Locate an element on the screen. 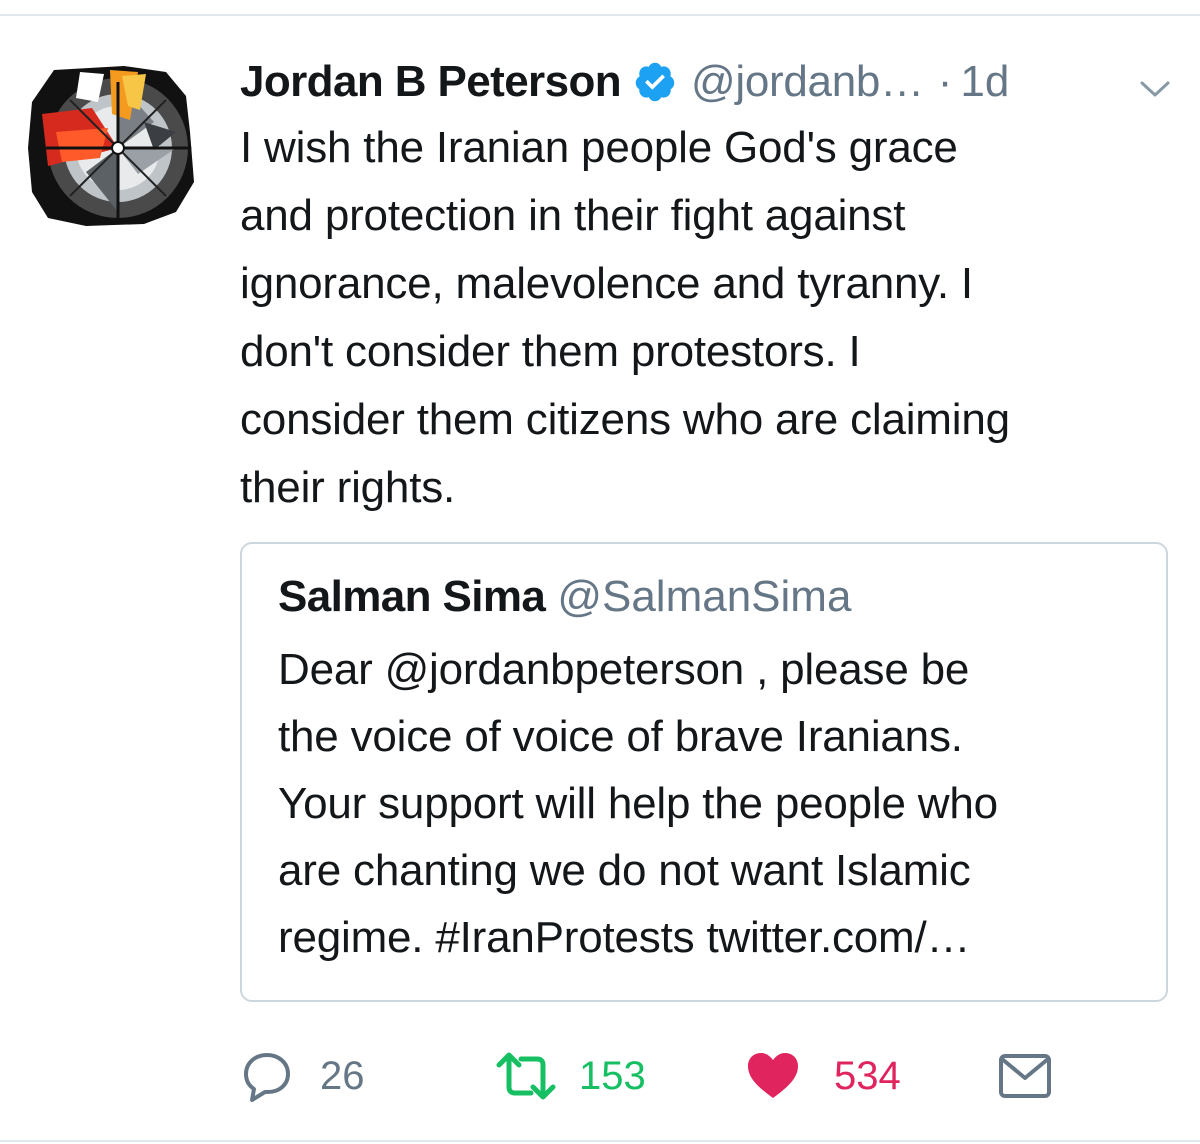 Image resolution: width=1200 pixels, height=1144 pixels. reply-icon is located at coordinates (267, 1077).